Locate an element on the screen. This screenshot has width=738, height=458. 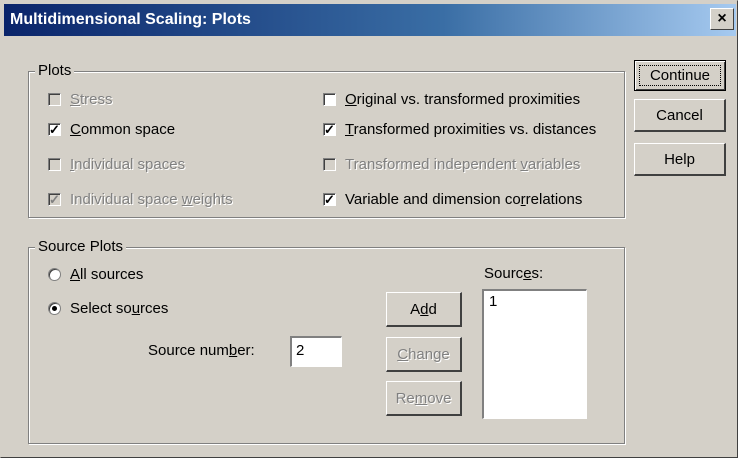
all-sources-label: All sources is located at coordinates (107, 274).